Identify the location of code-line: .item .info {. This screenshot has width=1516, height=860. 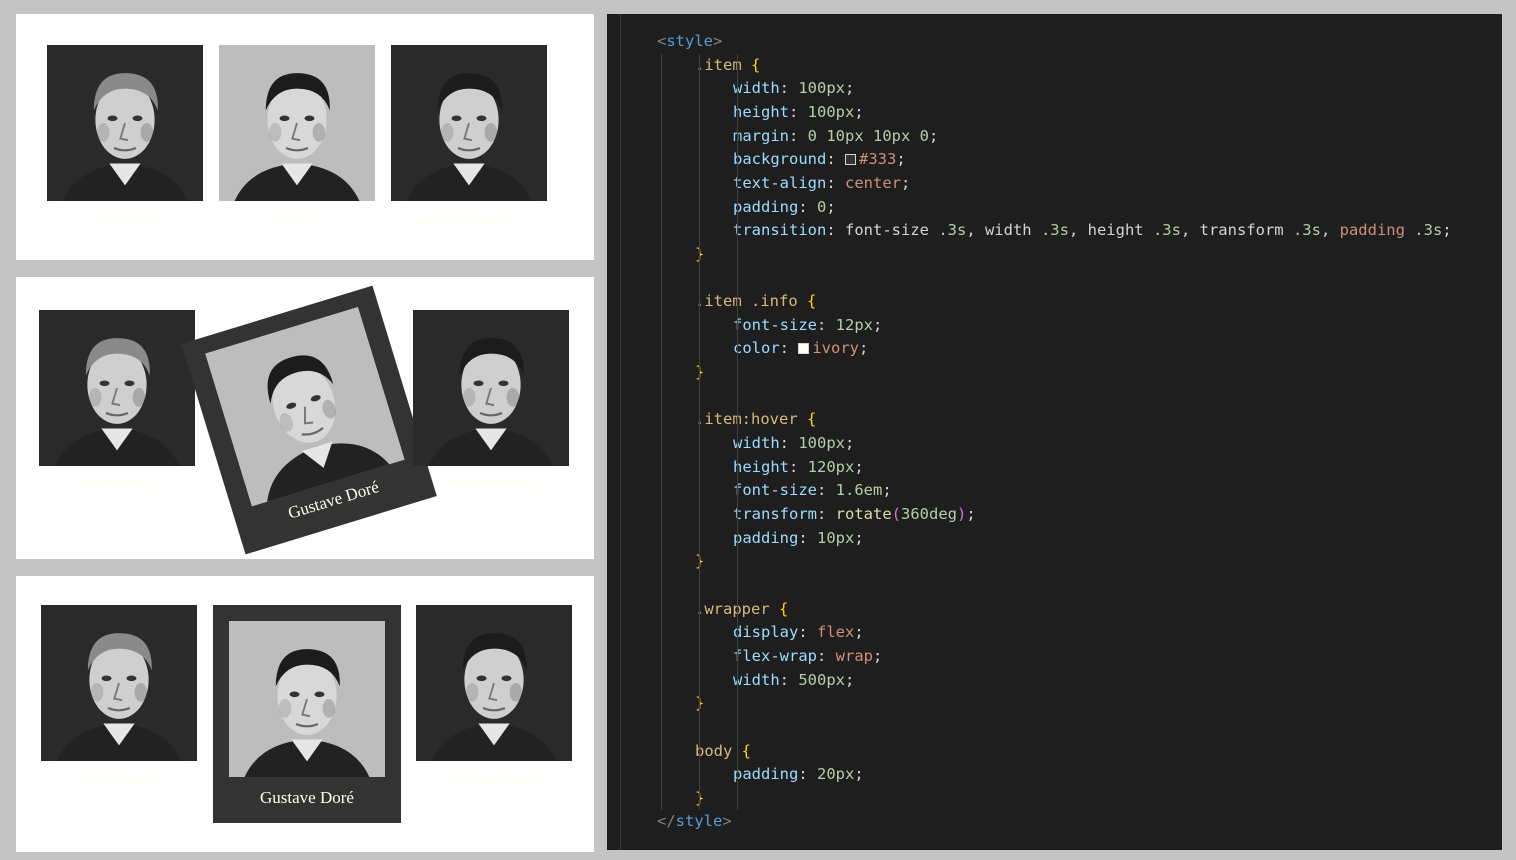
(756, 301).